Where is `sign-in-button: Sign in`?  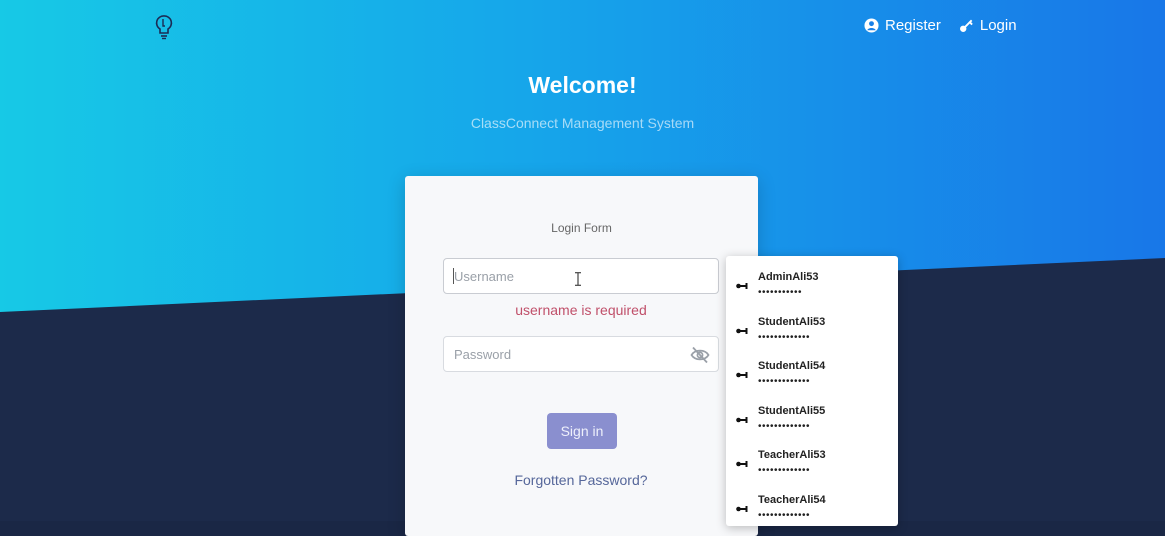
sign-in-button: Sign in is located at coordinates (582, 431).